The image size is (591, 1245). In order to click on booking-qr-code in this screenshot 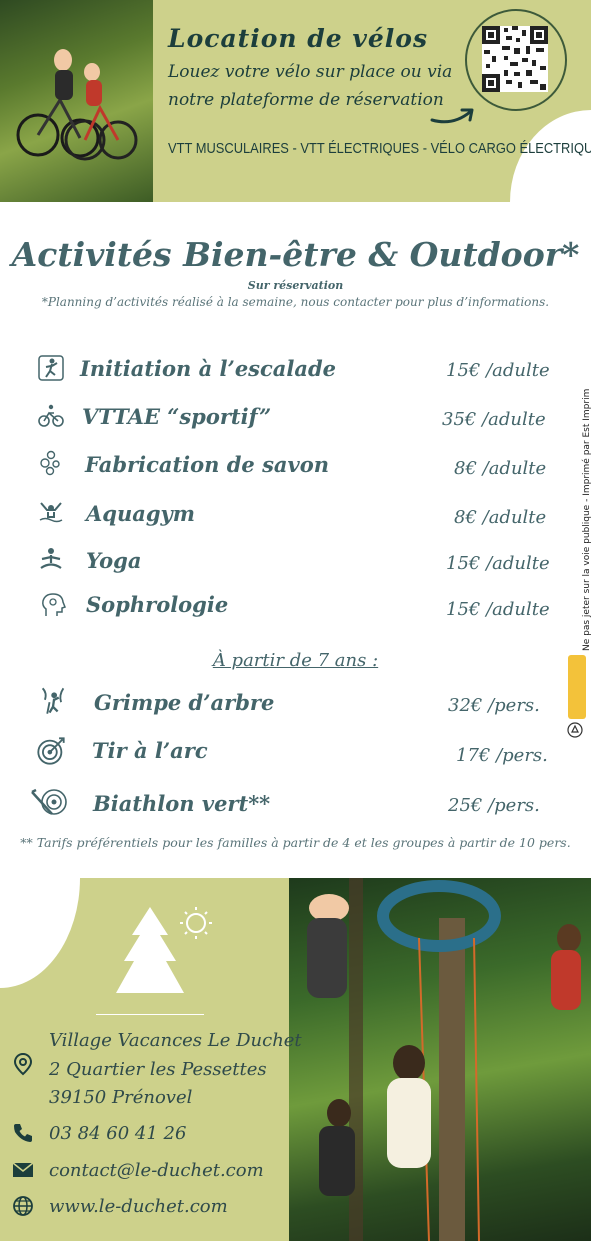, I will do `click(515, 59)`.